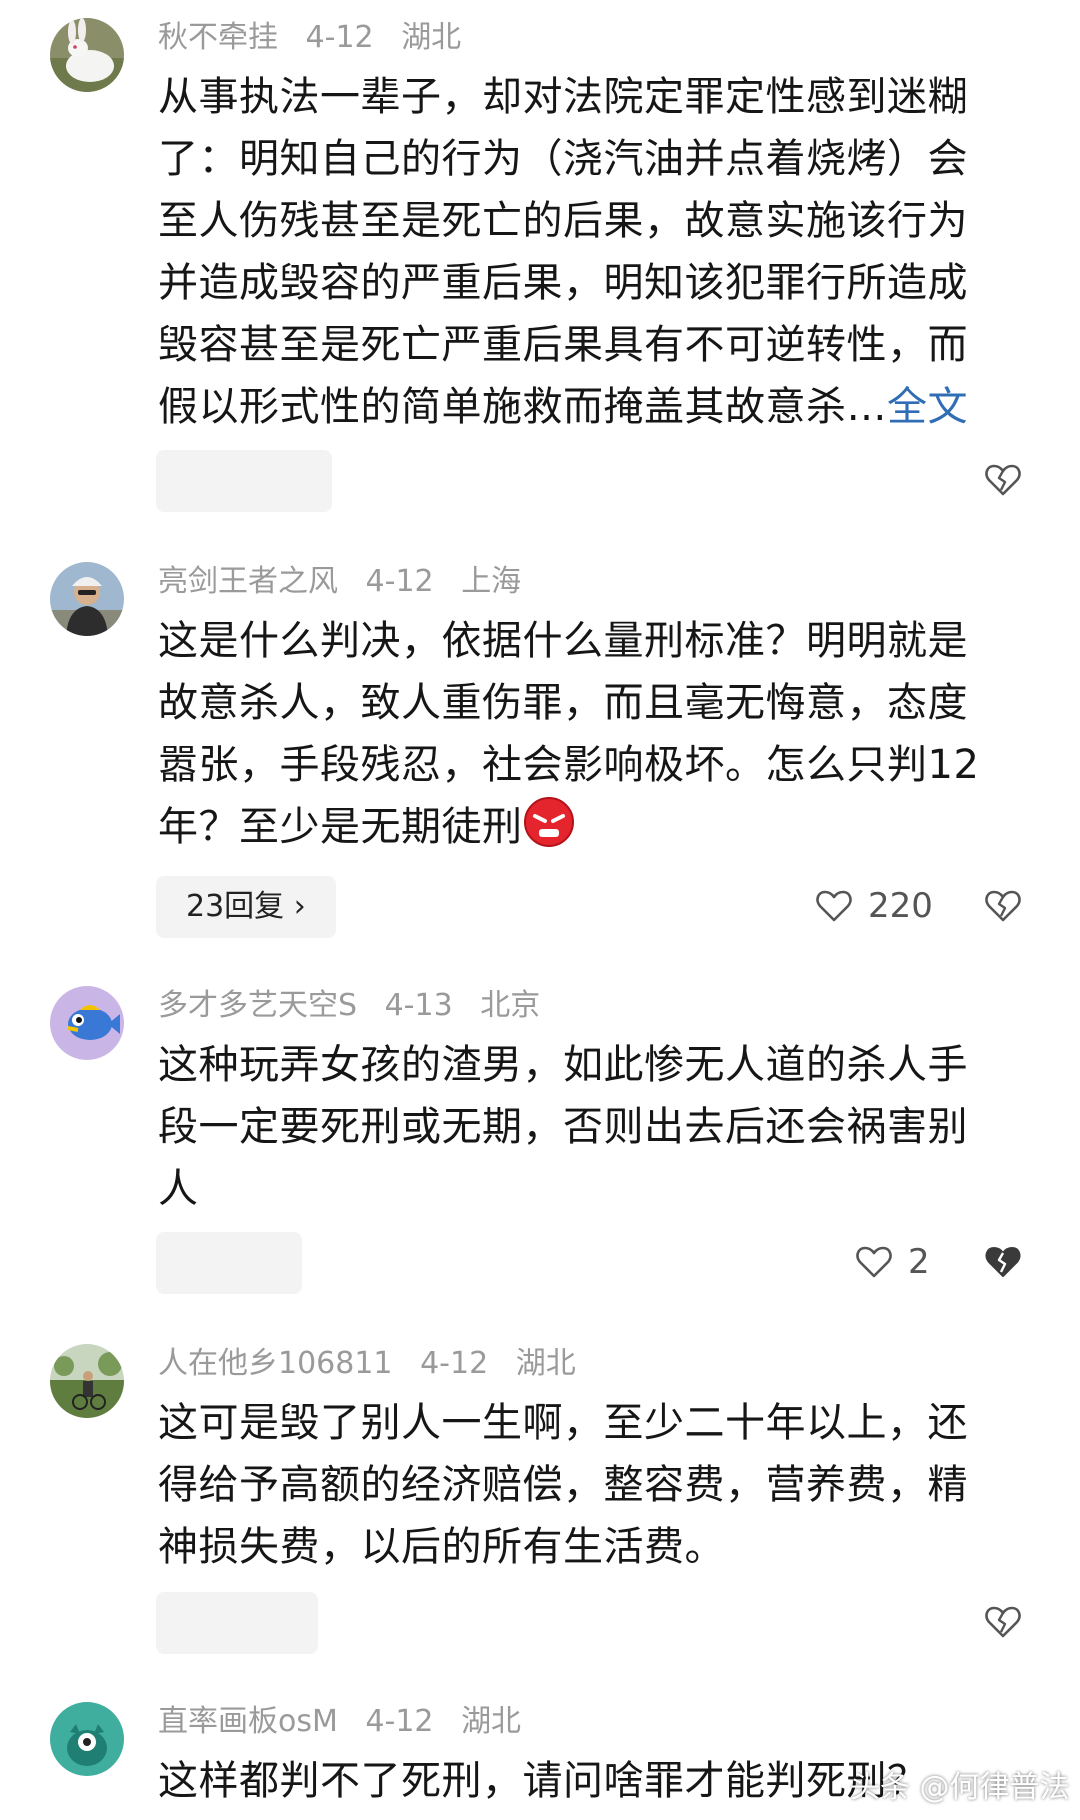  Describe the element at coordinates (218, 37) in the screenshot. I see `username: 秋不牵挂` at that location.